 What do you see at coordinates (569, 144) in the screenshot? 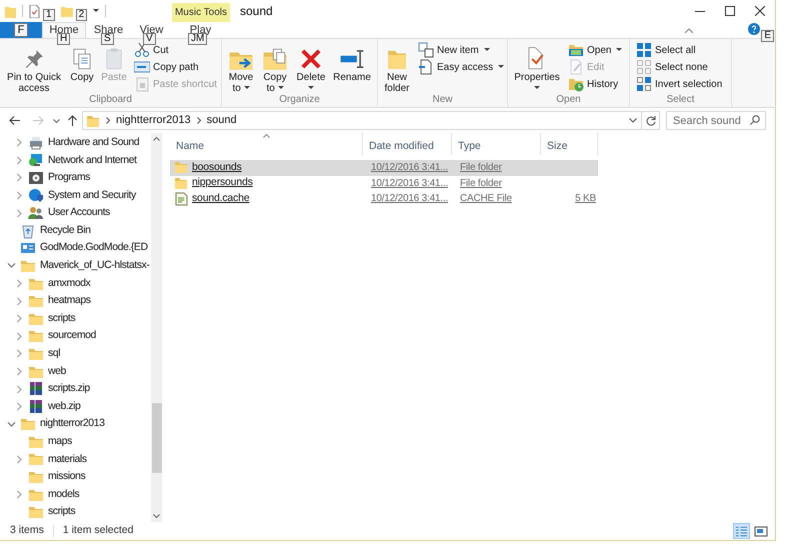
I see `column-header: Size` at bounding box center [569, 144].